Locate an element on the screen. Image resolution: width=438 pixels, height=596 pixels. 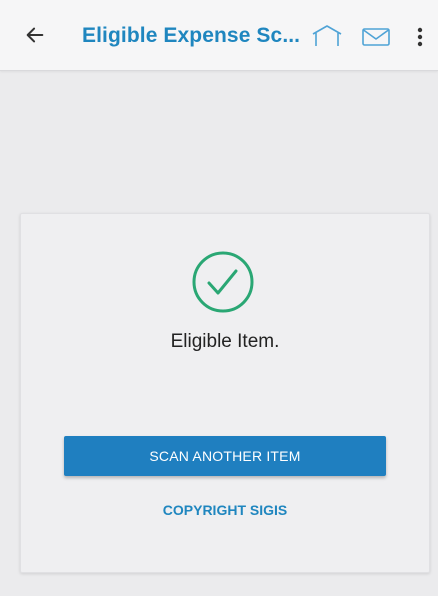
home-icon is located at coordinates (327, 35).